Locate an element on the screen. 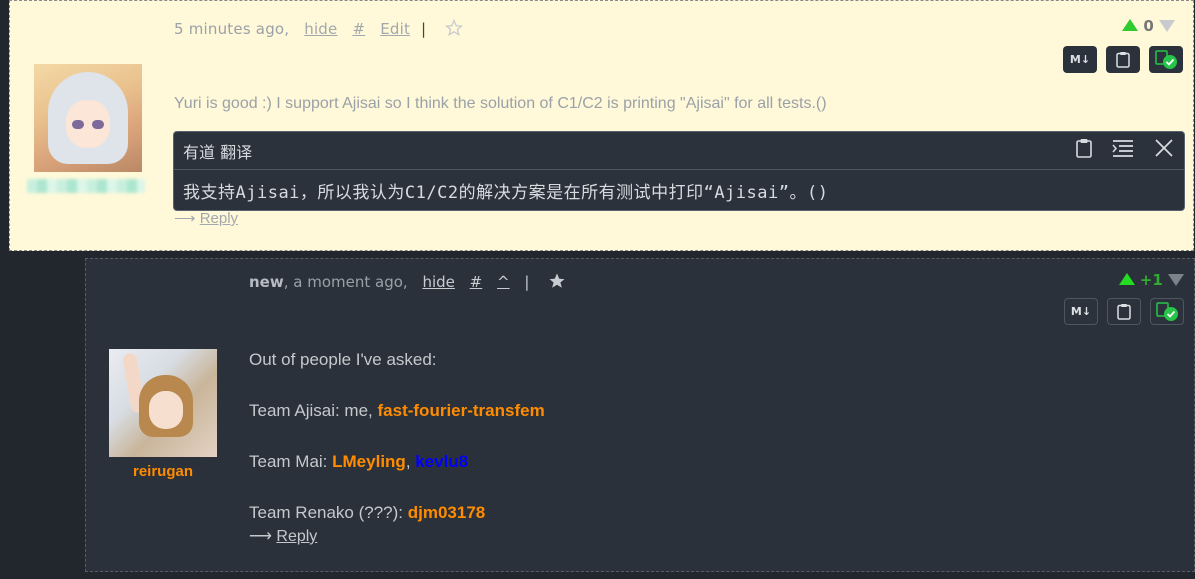  user-link: LMeyling is located at coordinates (369, 461).